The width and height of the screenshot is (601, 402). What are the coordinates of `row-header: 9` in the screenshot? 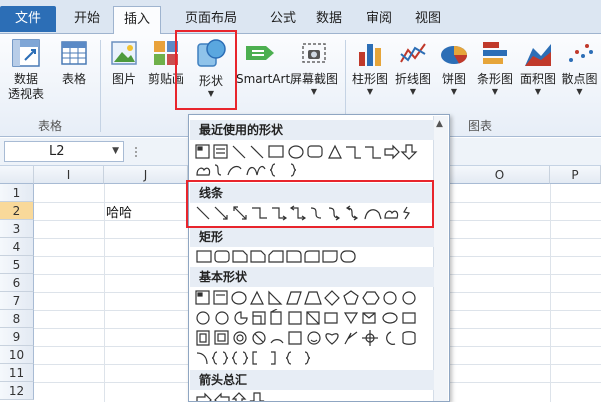 It's located at (17, 337).